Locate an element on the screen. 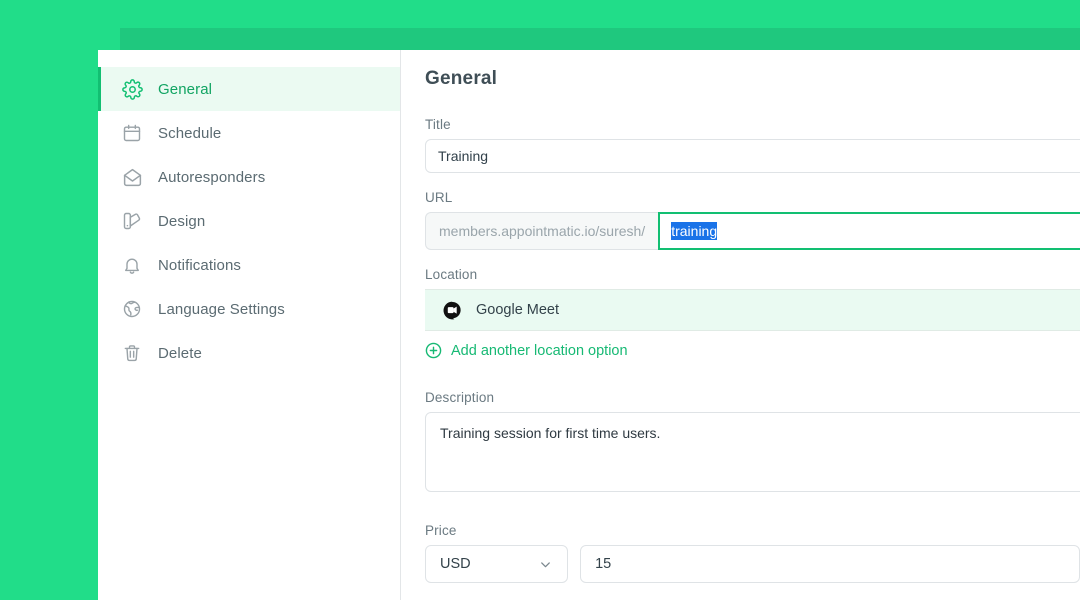 This screenshot has height=600, width=1080. top-bar-strip is located at coordinates (600, 39).